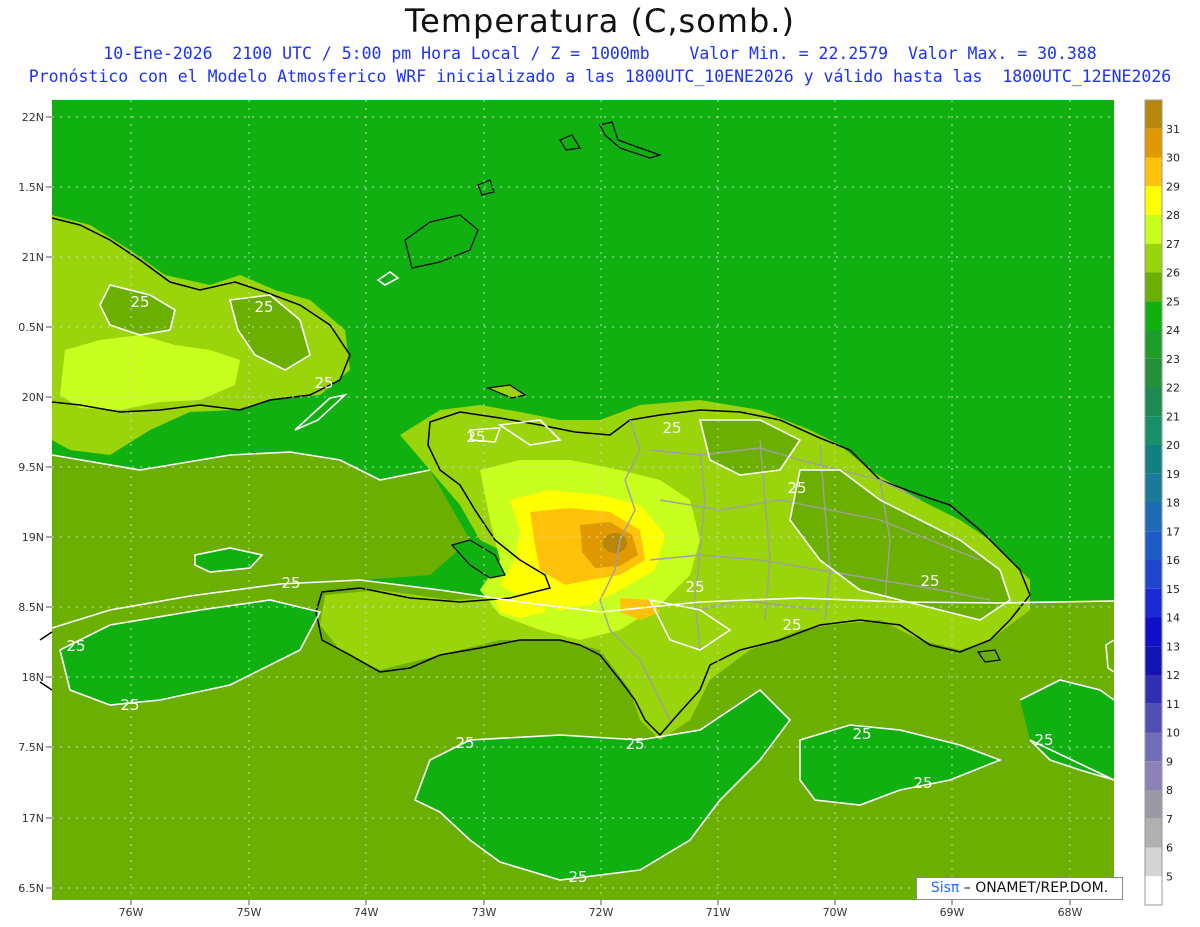  Describe the element at coordinates (1173, 733) in the screenshot. I see `colorbar-label: 10` at that location.